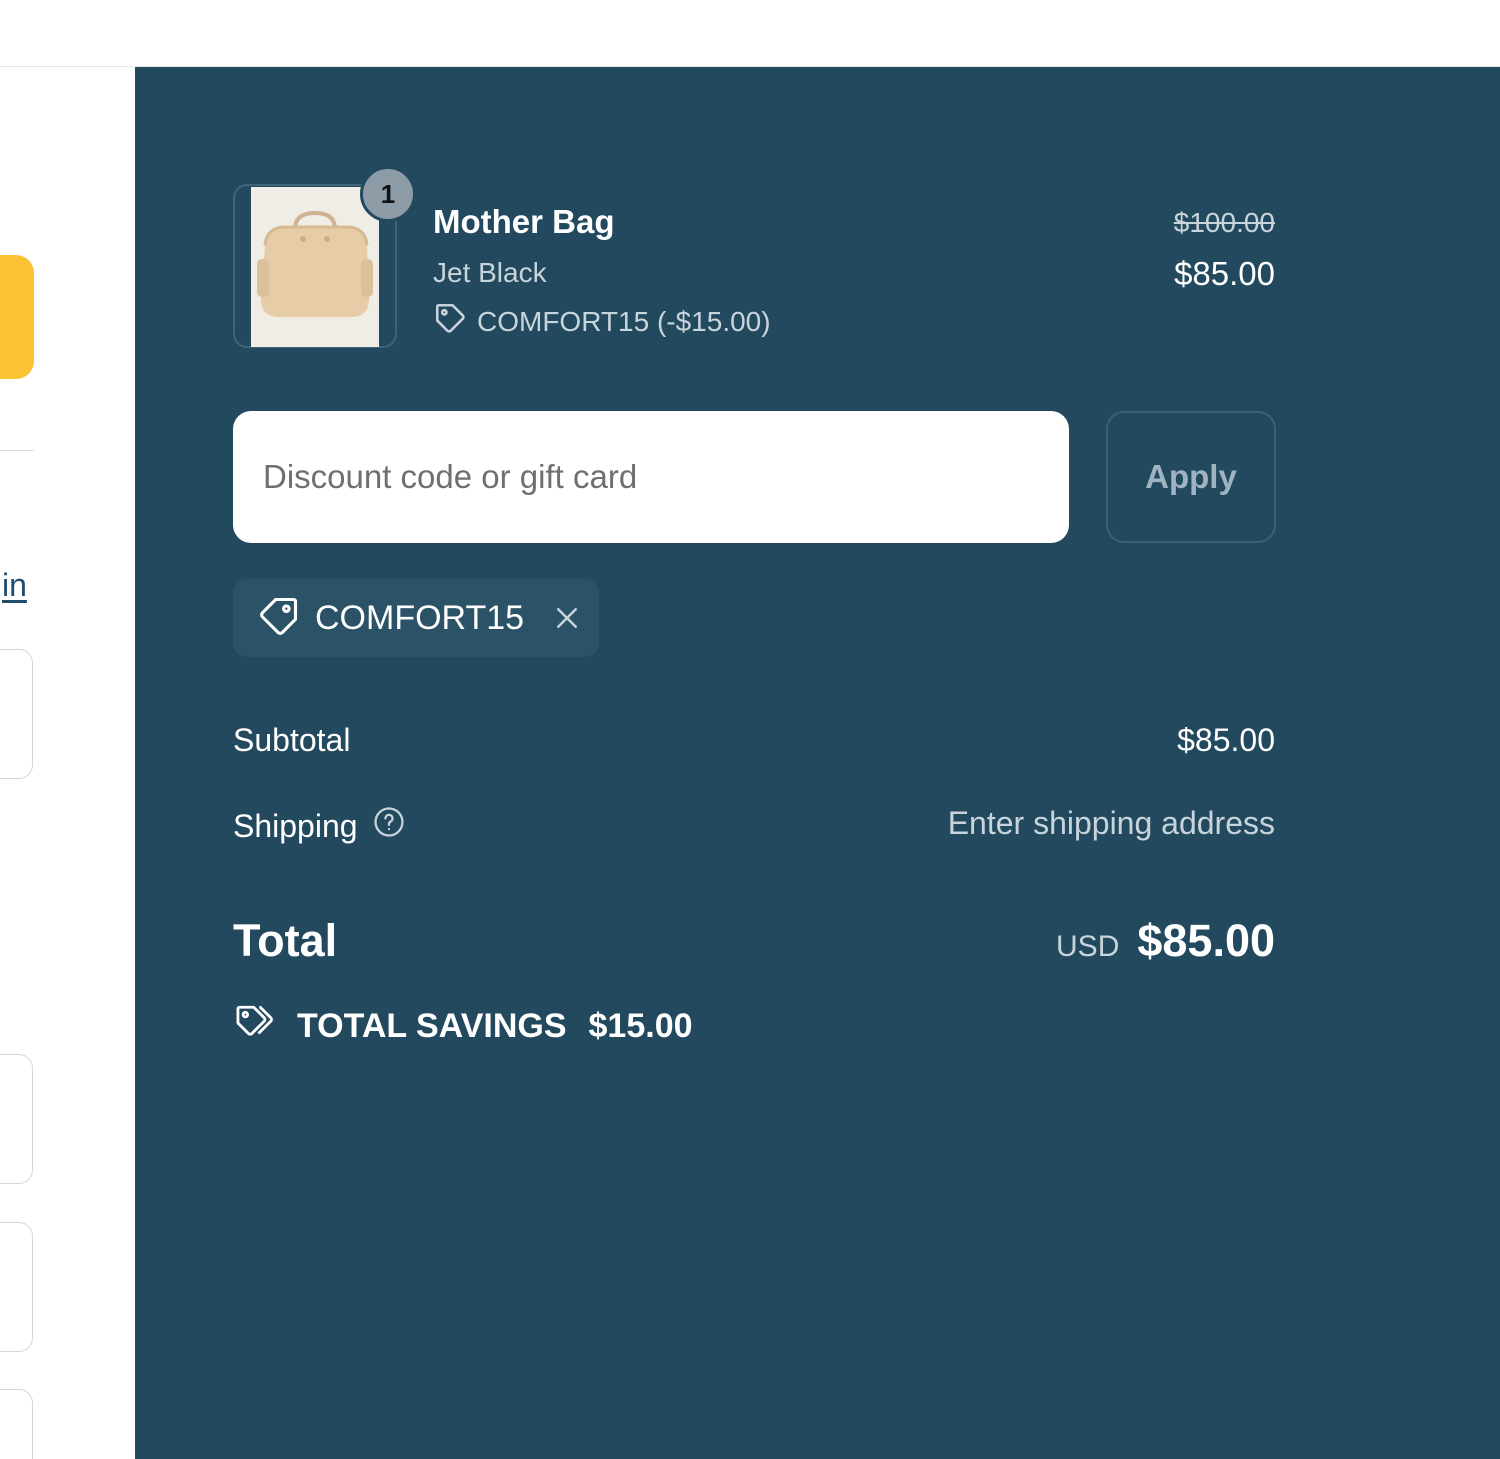 Image resolution: width=1500 pixels, height=1459 pixels. I want to click on product-price: $85.00, so click(1224, 273).